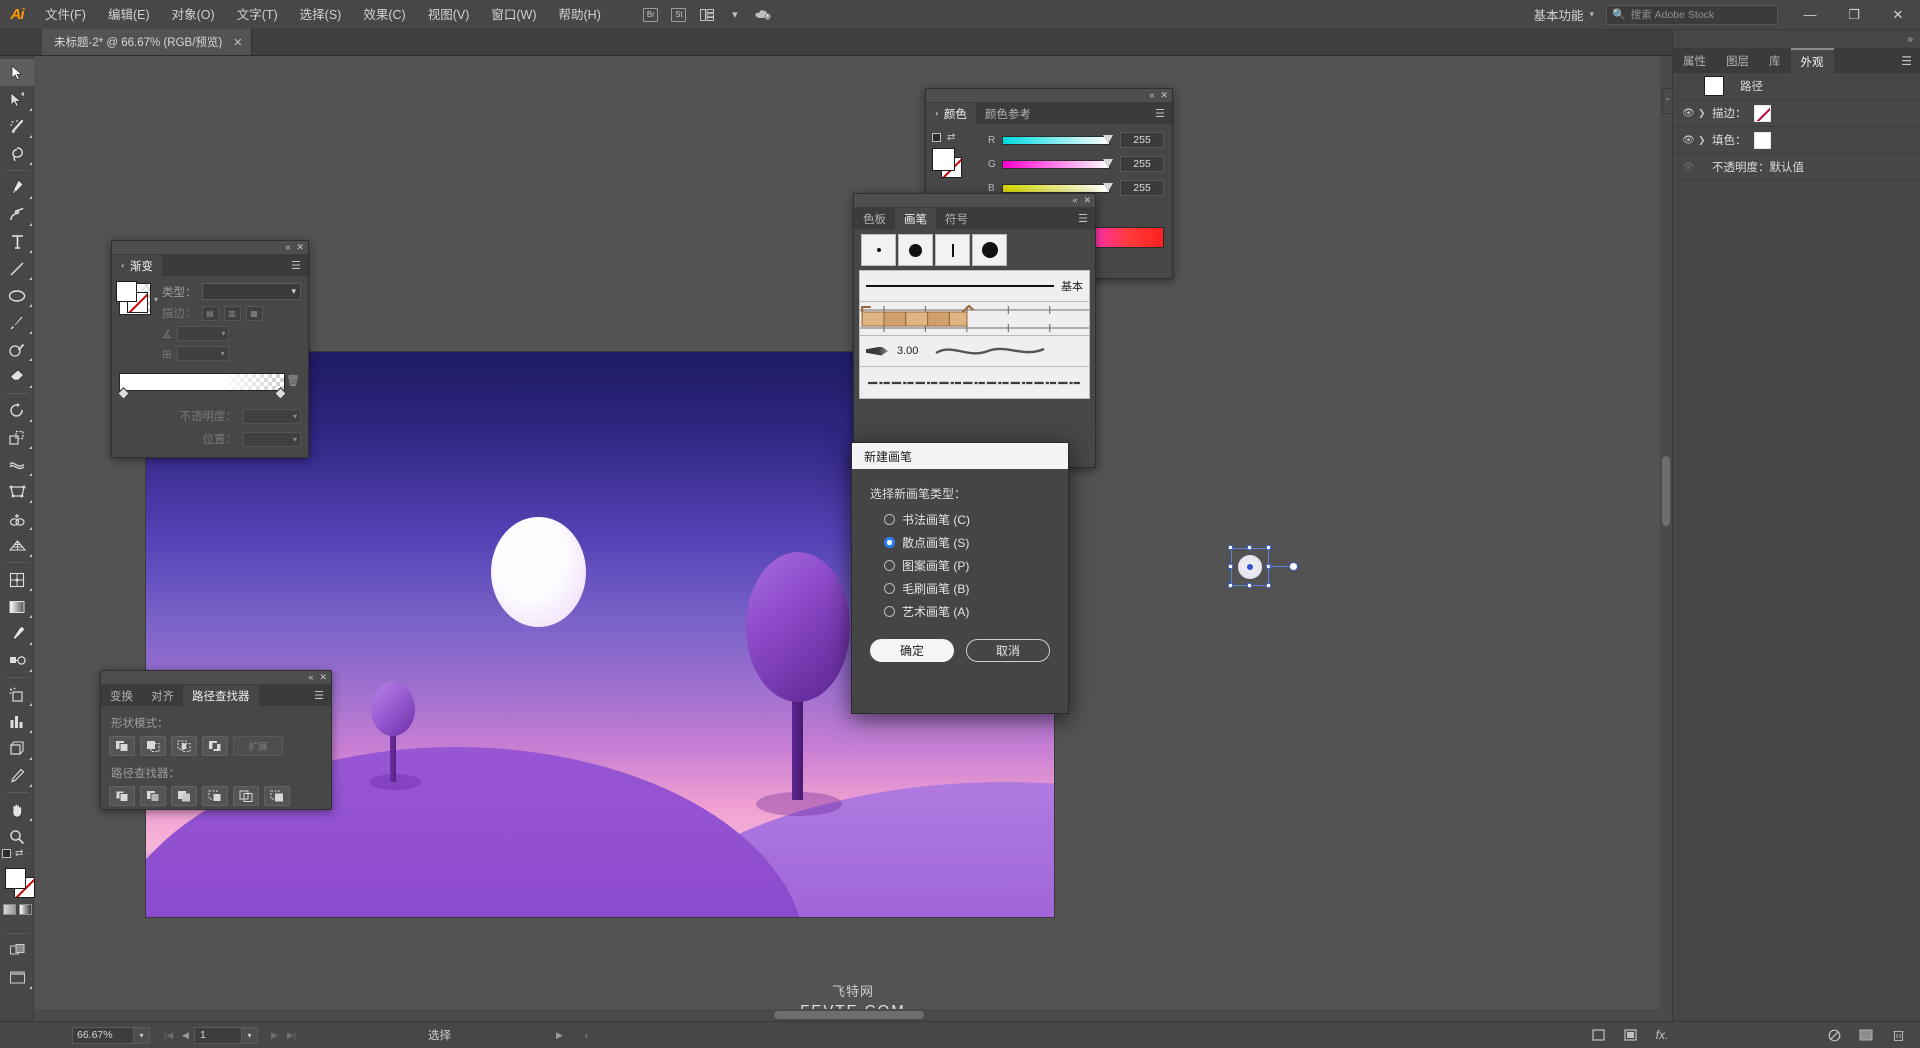 This screenshot has width=1920, height=1048. Describe the element at coordinates (246, 796) in the screenshot. I see `outline-icon` at that location.